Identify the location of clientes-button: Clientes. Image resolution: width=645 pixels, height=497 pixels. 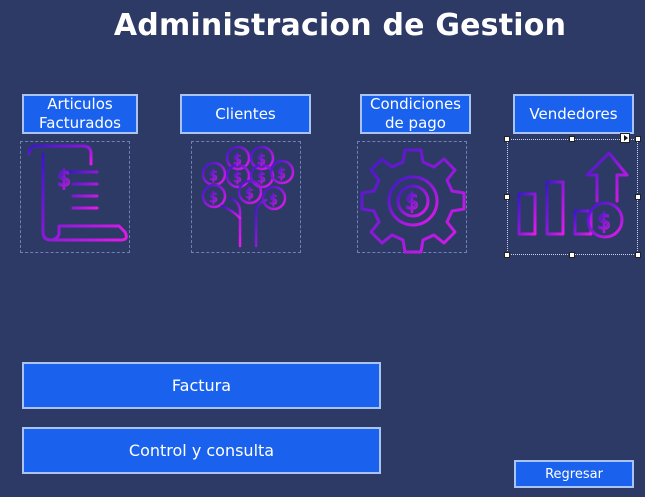
(245, 114).